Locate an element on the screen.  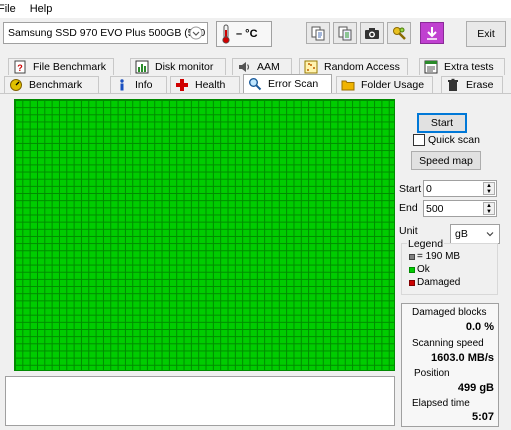
tab-benchmark: Benchmark is located at coordinates (51, 84).